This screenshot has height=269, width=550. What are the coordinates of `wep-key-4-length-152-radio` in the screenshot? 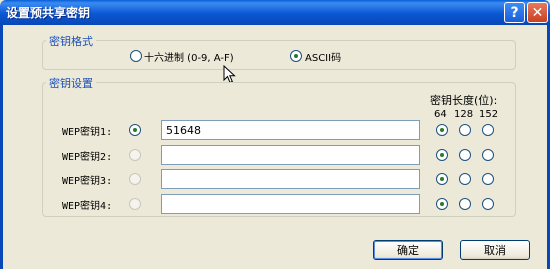 It's located at (488, 204).